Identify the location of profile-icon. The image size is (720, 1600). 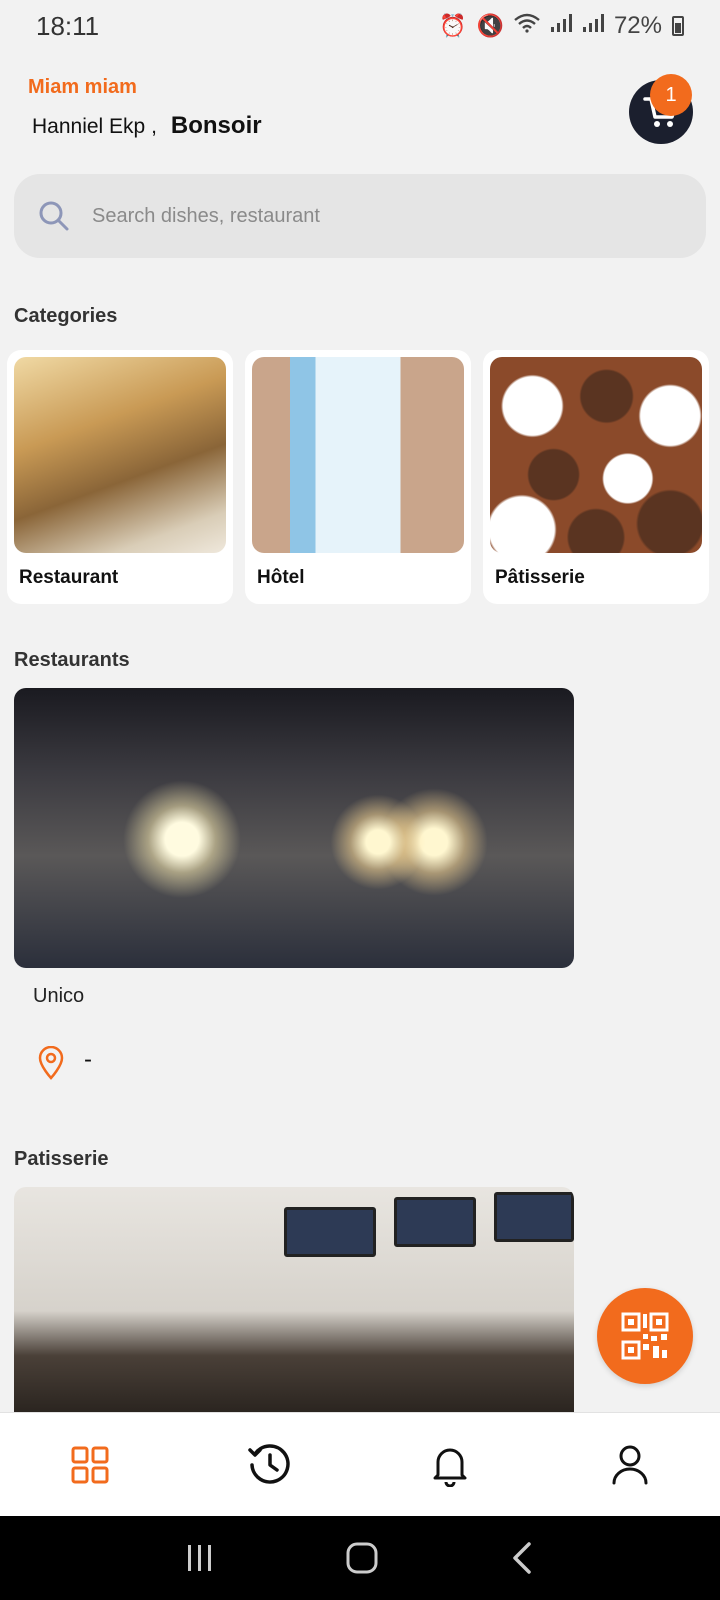
(630, 1464).